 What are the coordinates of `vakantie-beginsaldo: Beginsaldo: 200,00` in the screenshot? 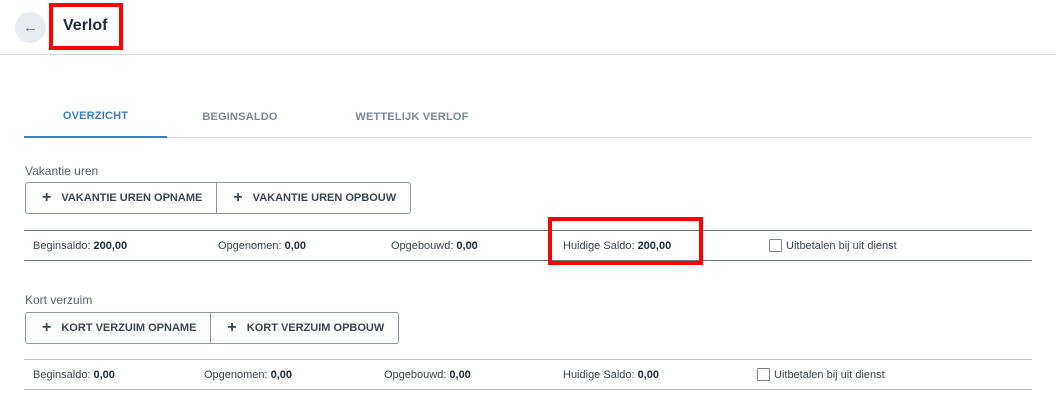 It's located at (80, 245).